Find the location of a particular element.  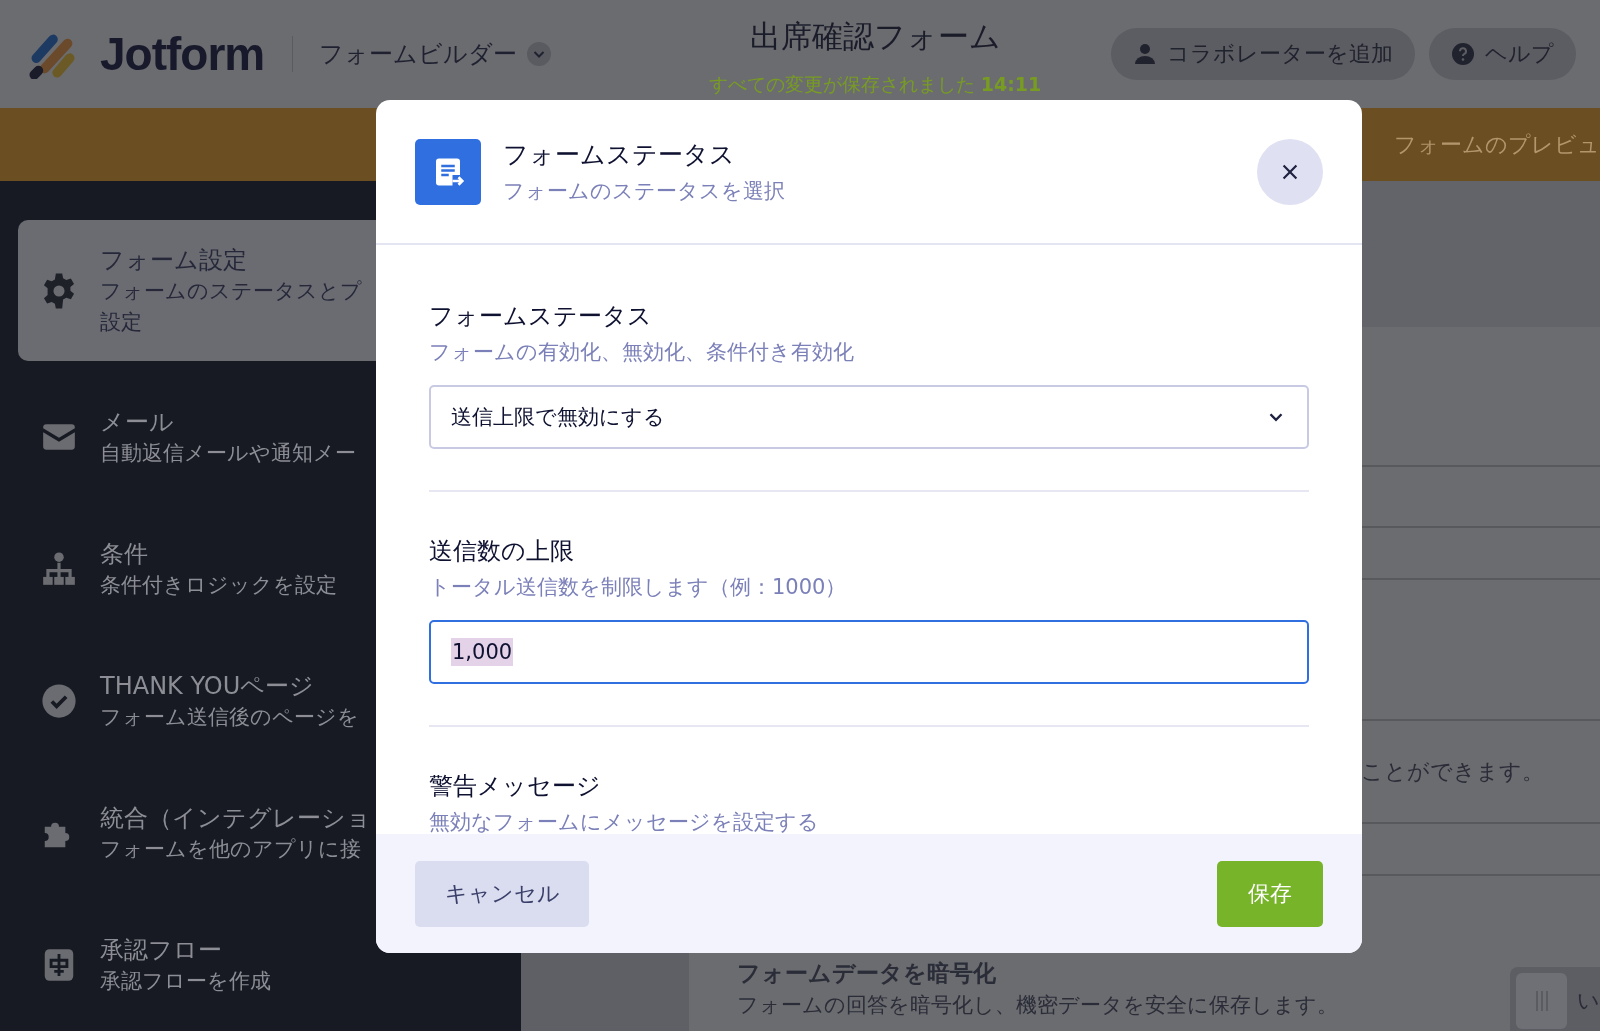

status-dropdown: 送信上限で無効にする is located at coordinates (869, 417).